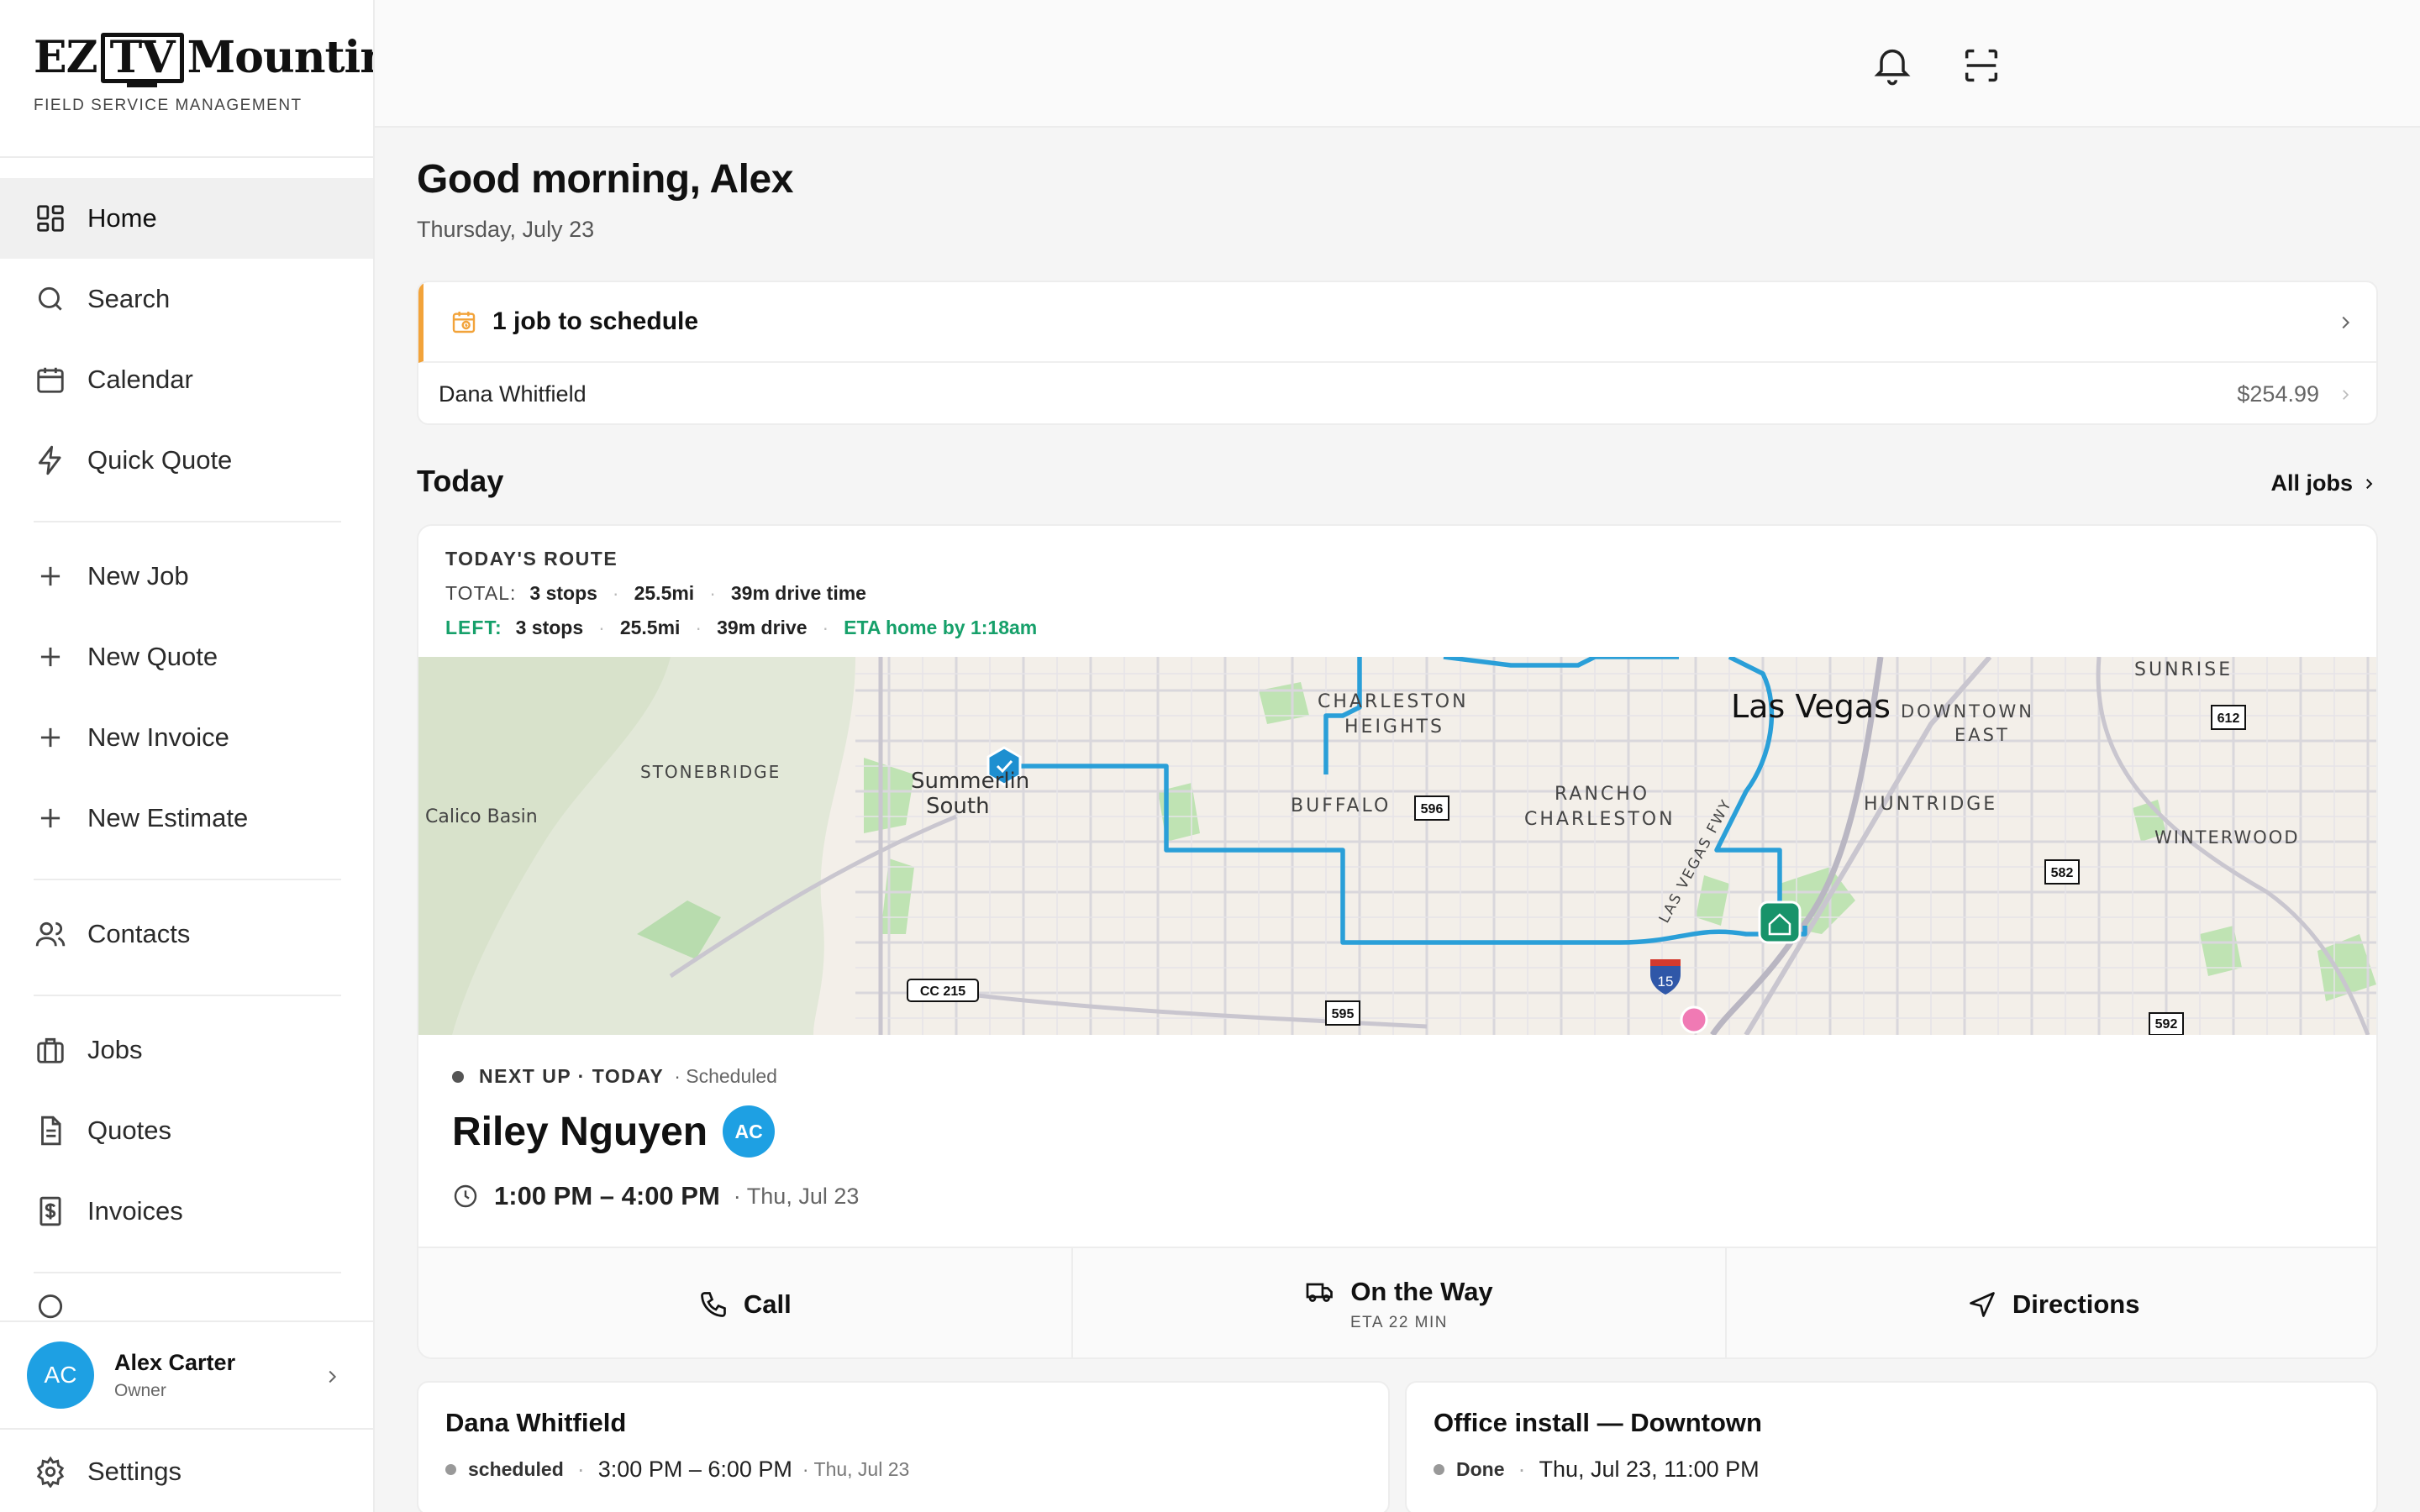 The width and height of the screenshot is (2420, 1512). What do you see at coordinates (187, 379) in the screenshot?
I see `sidebar-item-calendar: Calendar` at bounding box center [187, 379].